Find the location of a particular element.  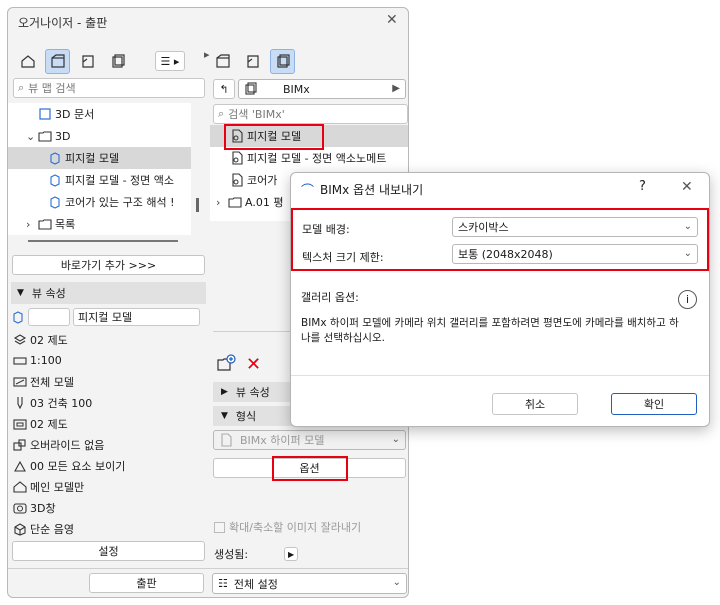

settings-button: 설정 is located at coordinates (108, 551).